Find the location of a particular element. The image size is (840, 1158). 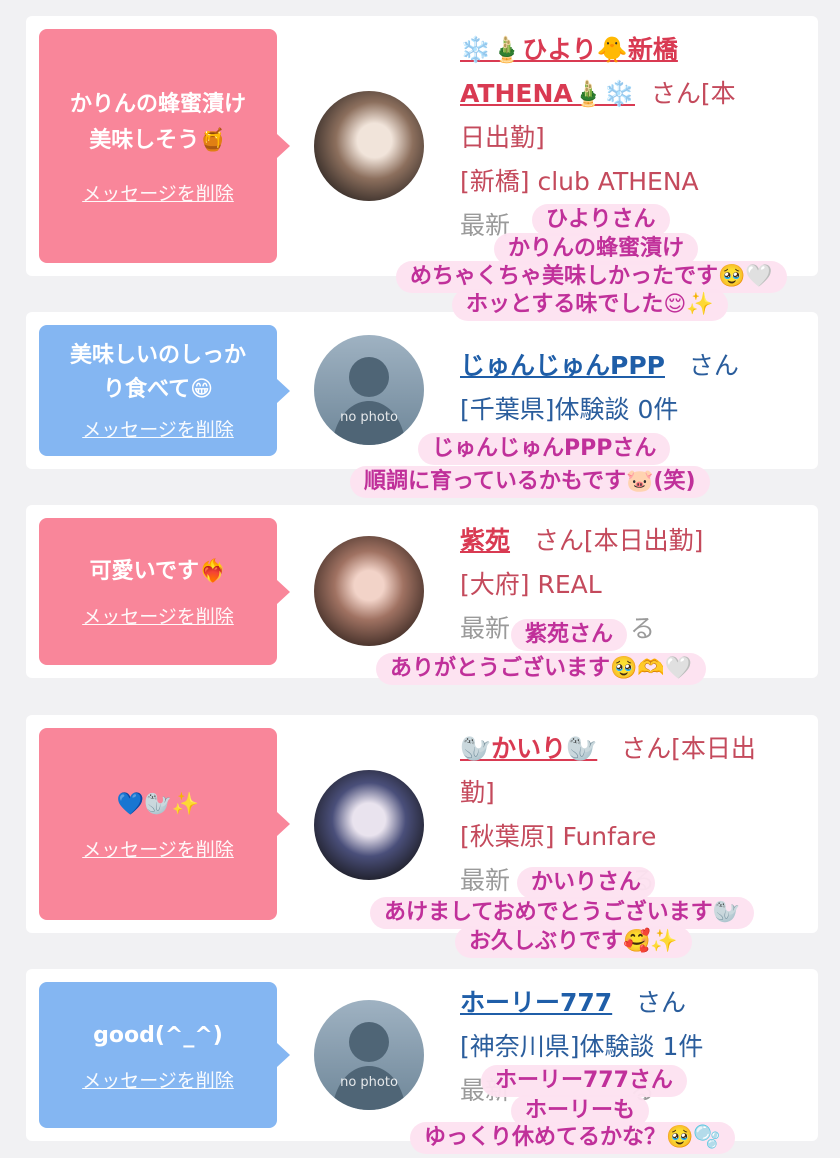

honorific-label: さん[本日出 is located at coordinates (688, 748).